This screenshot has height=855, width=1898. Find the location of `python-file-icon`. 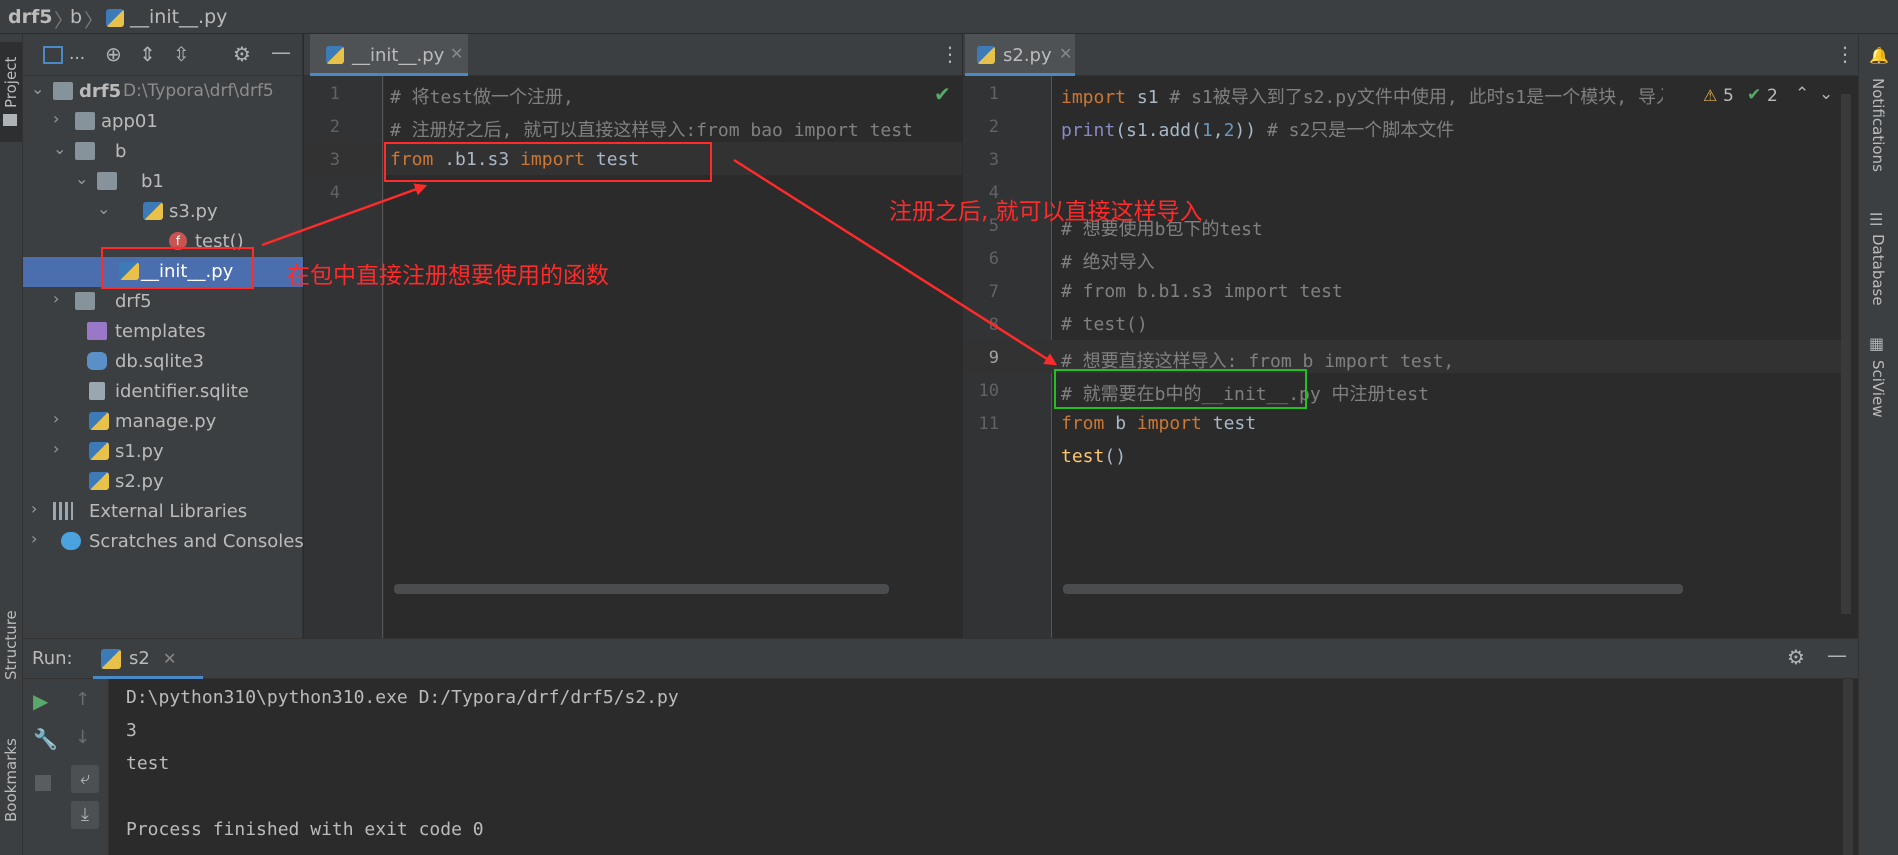

python-file-icon is located at coordinates (111, 659).